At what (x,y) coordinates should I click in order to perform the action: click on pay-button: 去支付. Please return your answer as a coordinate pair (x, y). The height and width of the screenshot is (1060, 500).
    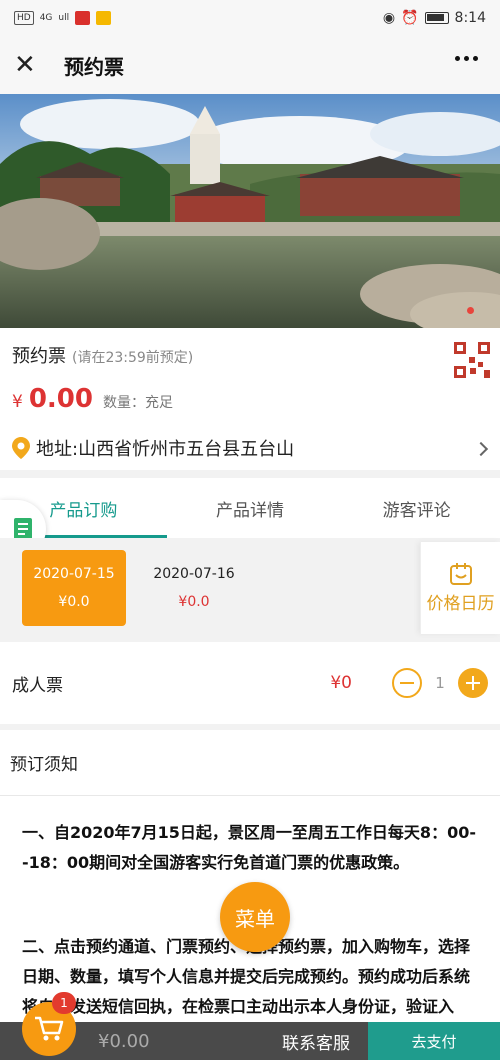
    Looking at the image, I should click on (434, 1041).